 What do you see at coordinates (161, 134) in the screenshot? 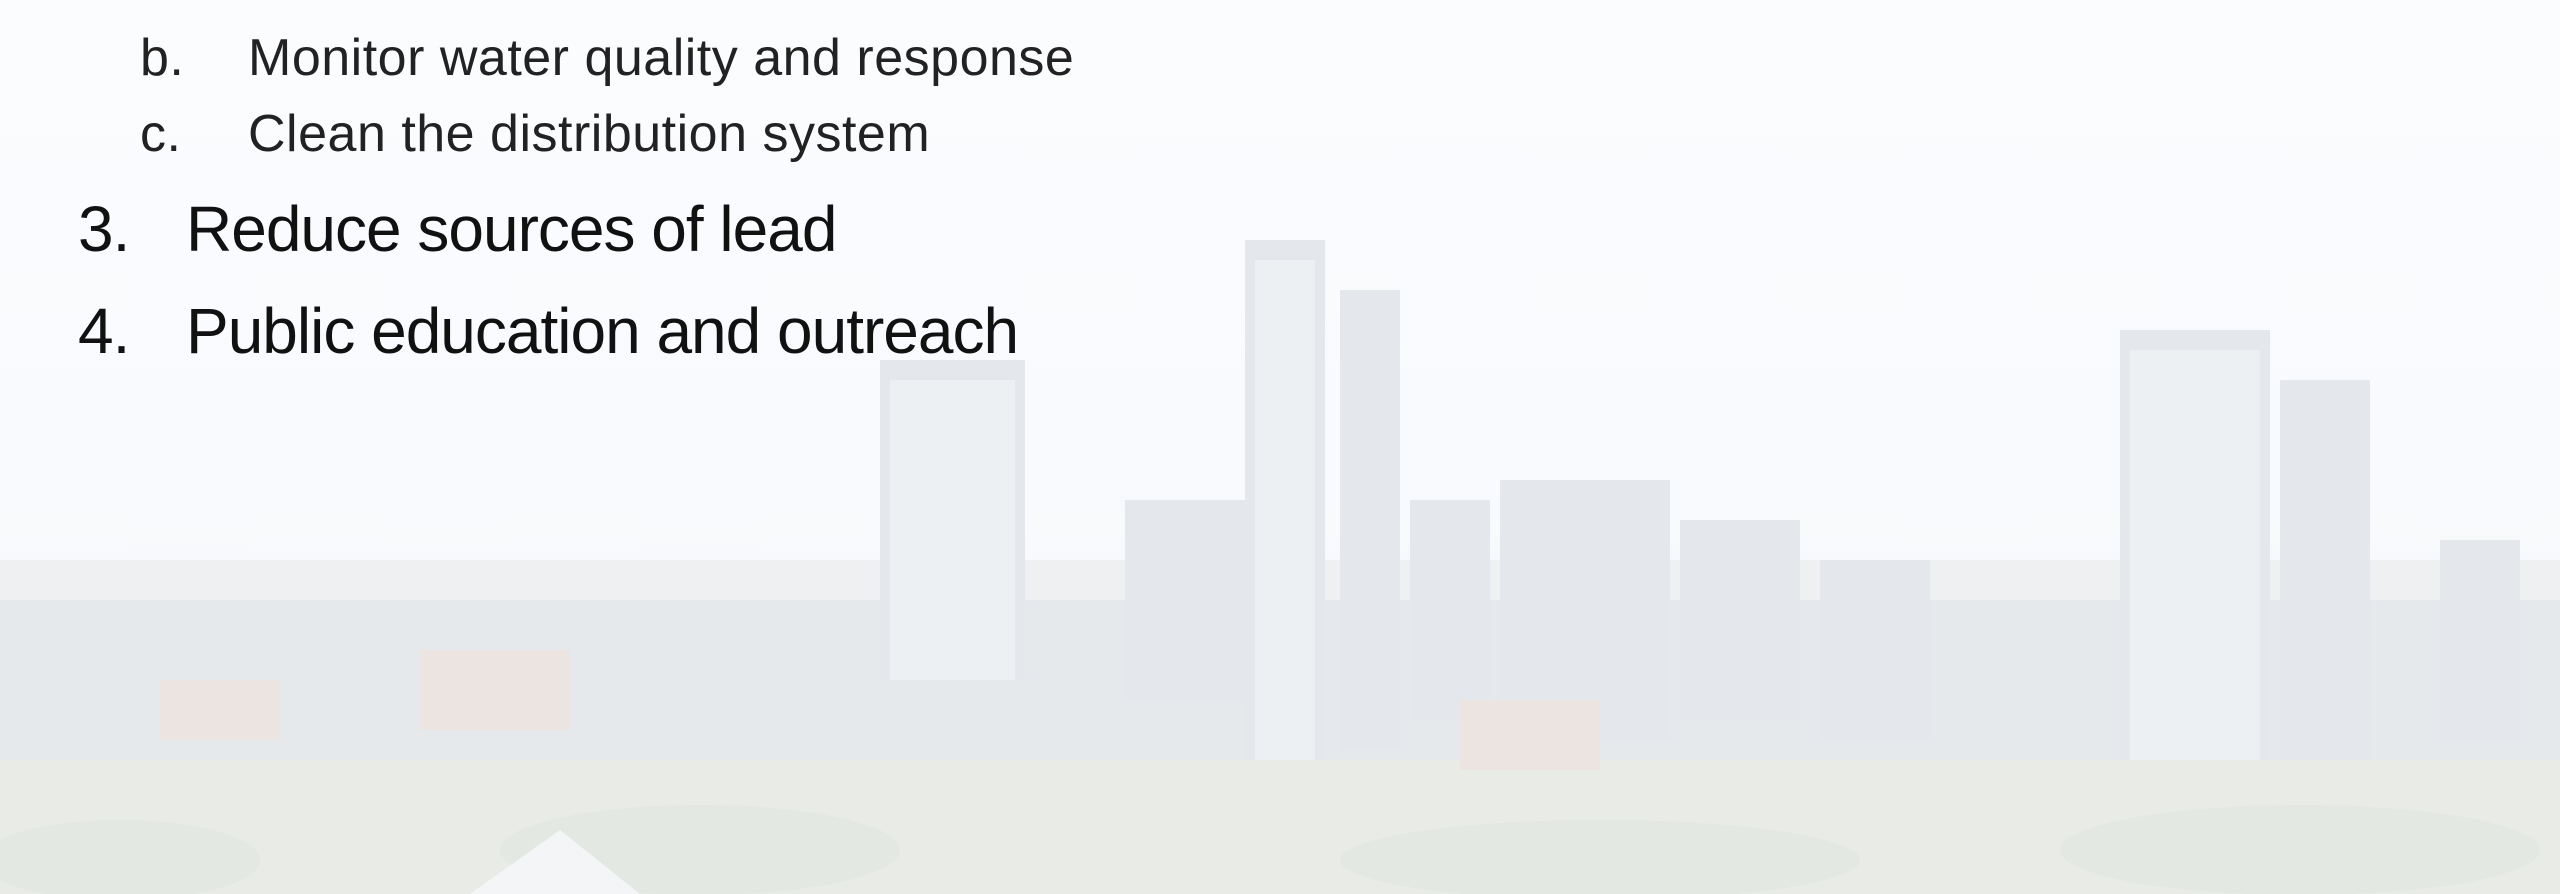
I see `sub-item-marker: c.` at bounding box center [161, 134].